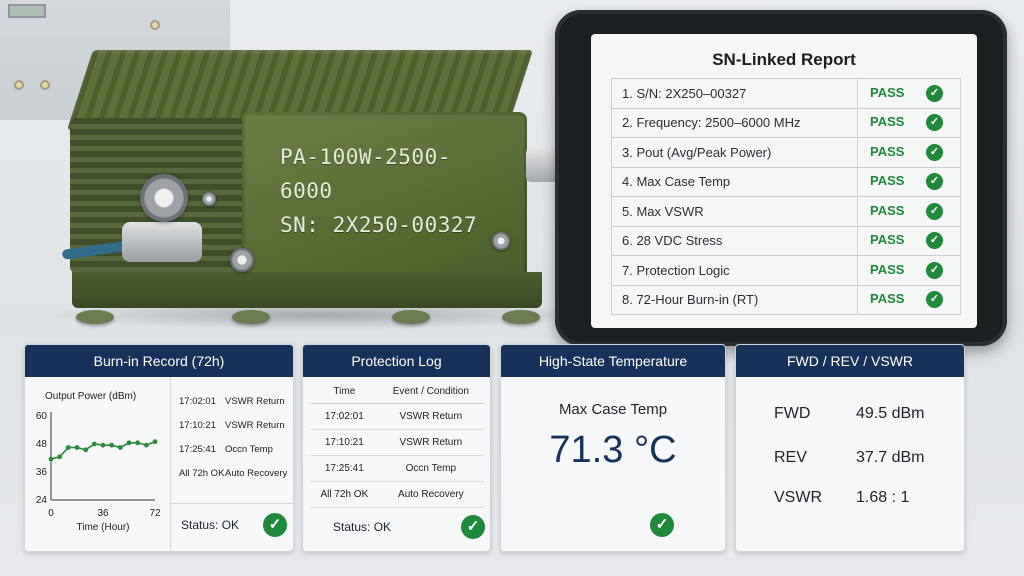 The height and width of the screenshot is (576, 1024). I want to click on rev-row: REV 37.7 dBm, so click(849, 458).